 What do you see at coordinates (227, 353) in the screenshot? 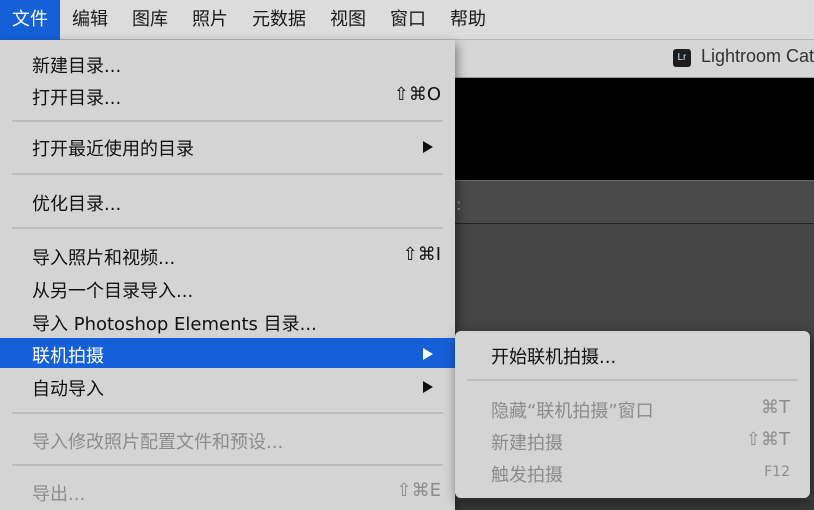
I see `menu-item-tethered-capture: 联机拍摄` at bounding box center [227, 353].